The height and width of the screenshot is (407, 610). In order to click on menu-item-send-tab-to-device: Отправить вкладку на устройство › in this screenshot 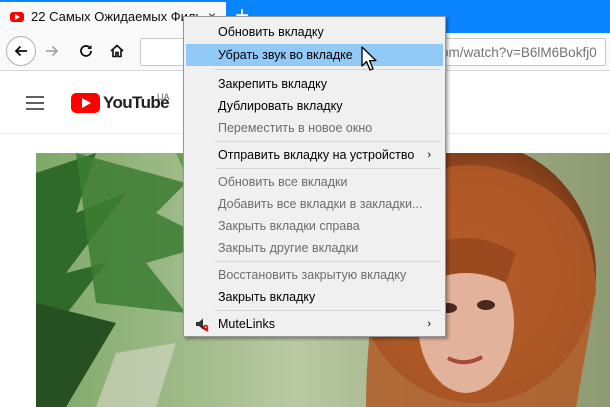, I will do `click(314, 155)`.